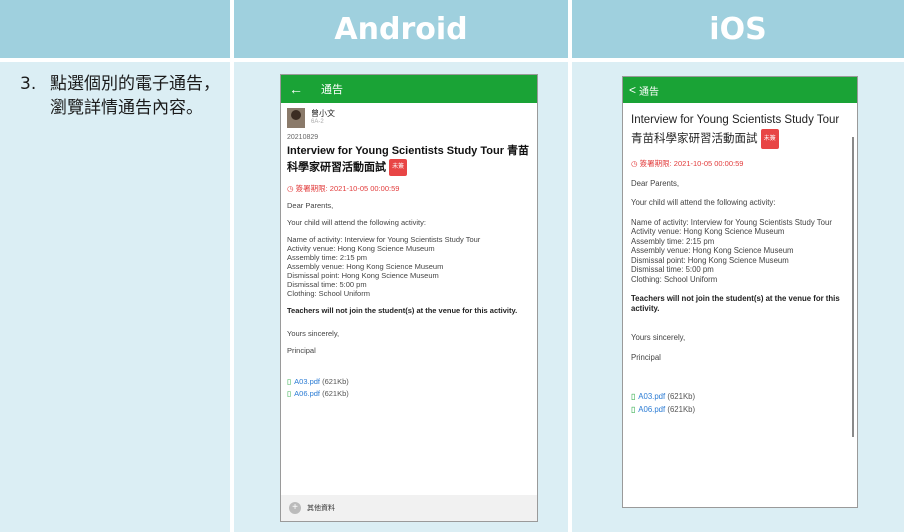 The height and width of the screenshot is (532, 904). I want to click on sender-row: 曾小文 6A-2, so click(409, 118).